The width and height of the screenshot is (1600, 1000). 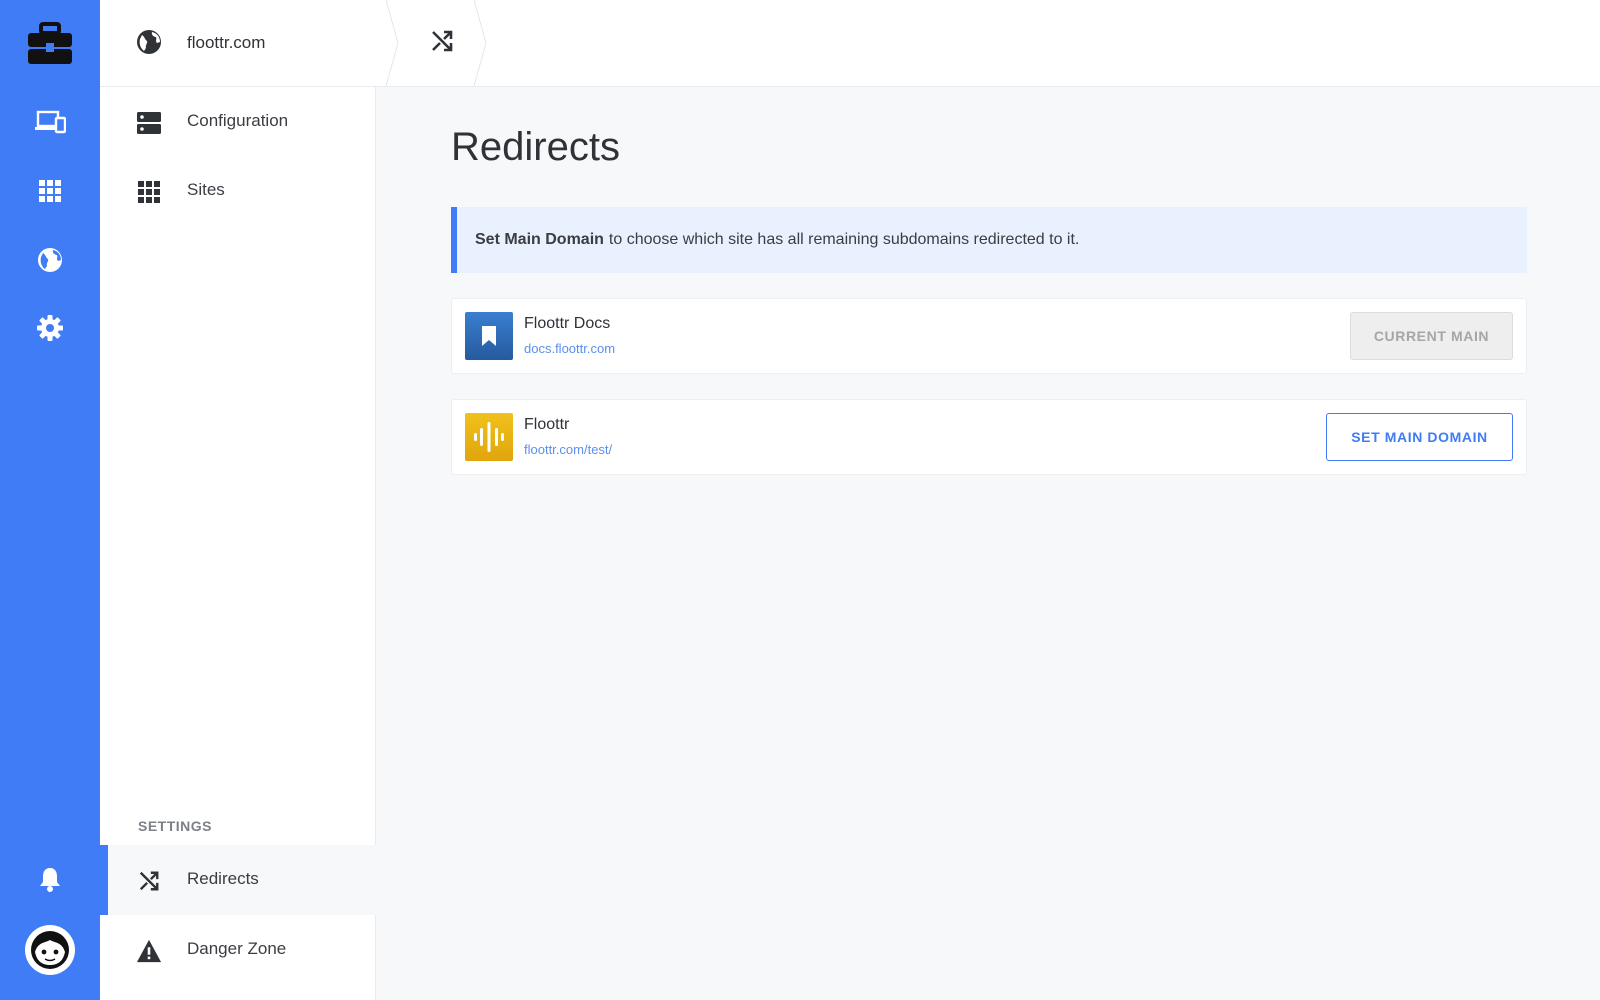 What do you see at coordinates (547, 424) in the screenshot?
I see `site-name: Floottr` at bounding box center [547, 424].